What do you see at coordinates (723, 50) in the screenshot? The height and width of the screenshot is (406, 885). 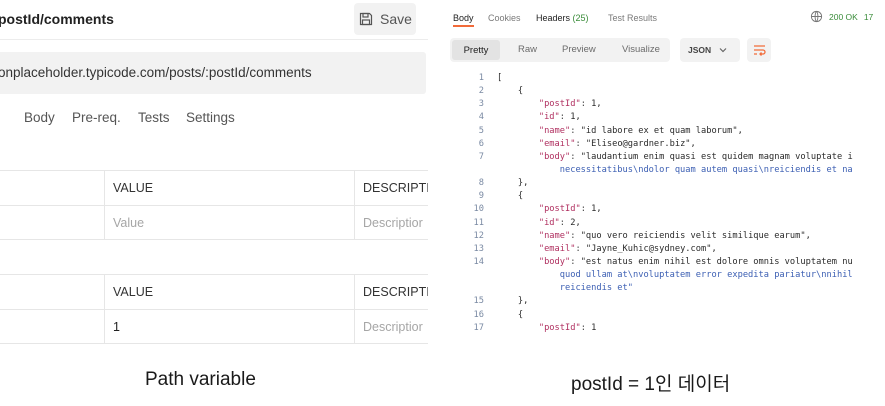 I see `chevron-down-icon` at bounding box center [723, 50].